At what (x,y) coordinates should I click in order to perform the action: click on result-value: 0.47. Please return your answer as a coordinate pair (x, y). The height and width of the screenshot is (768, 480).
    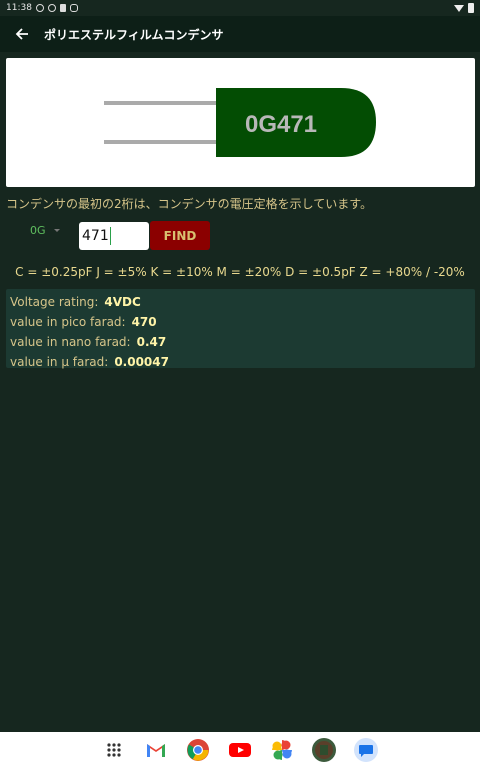
    Looking at the image, I should click on (151, 342).